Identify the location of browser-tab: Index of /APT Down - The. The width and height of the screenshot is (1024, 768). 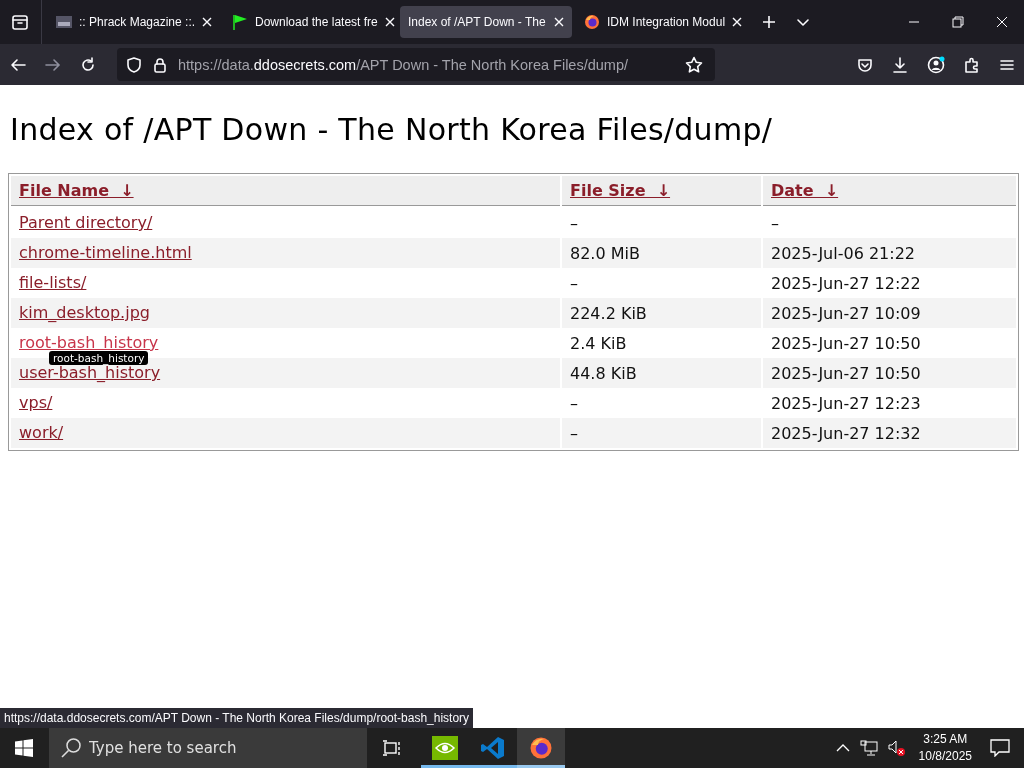
(486, 22).